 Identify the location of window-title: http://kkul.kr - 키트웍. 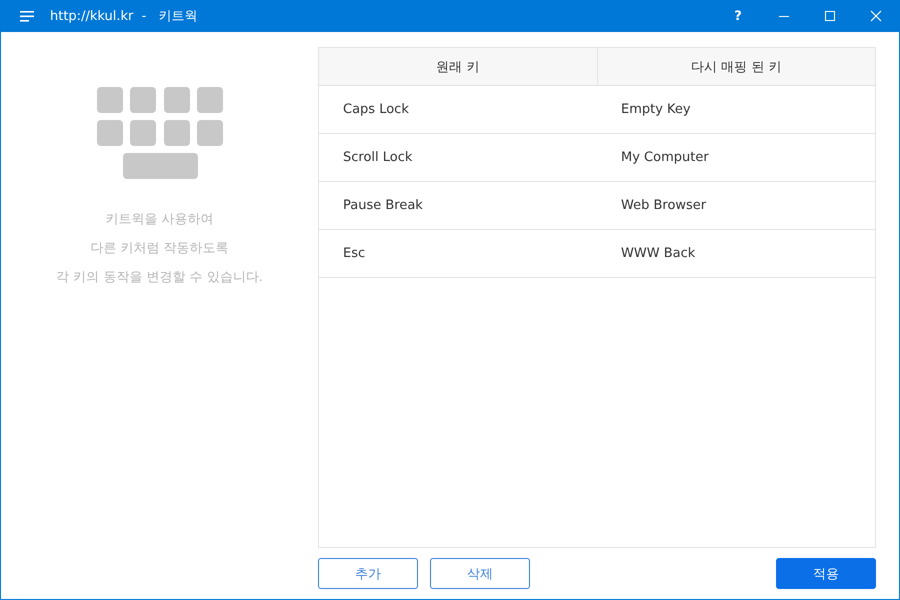
(124, 16).